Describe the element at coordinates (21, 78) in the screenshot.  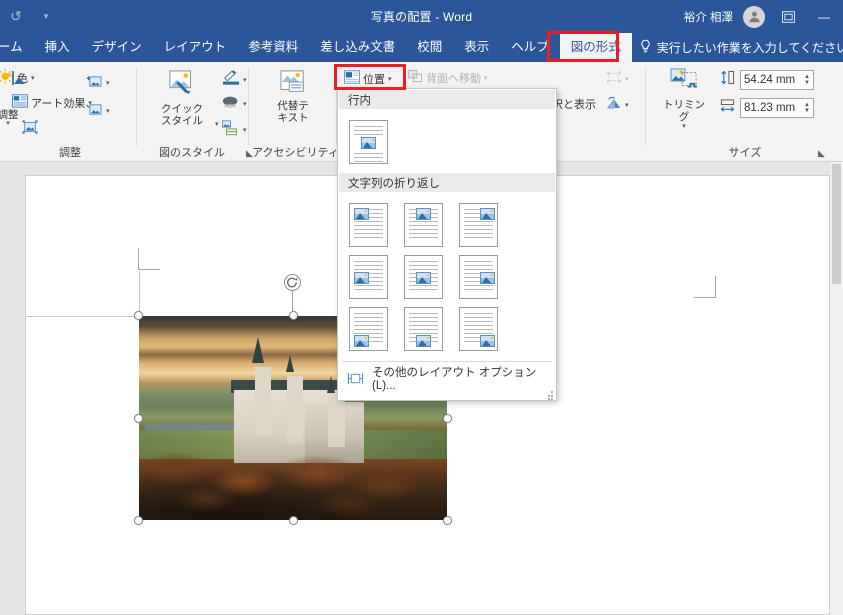
I see `color-button: 色 ▾` at that location.